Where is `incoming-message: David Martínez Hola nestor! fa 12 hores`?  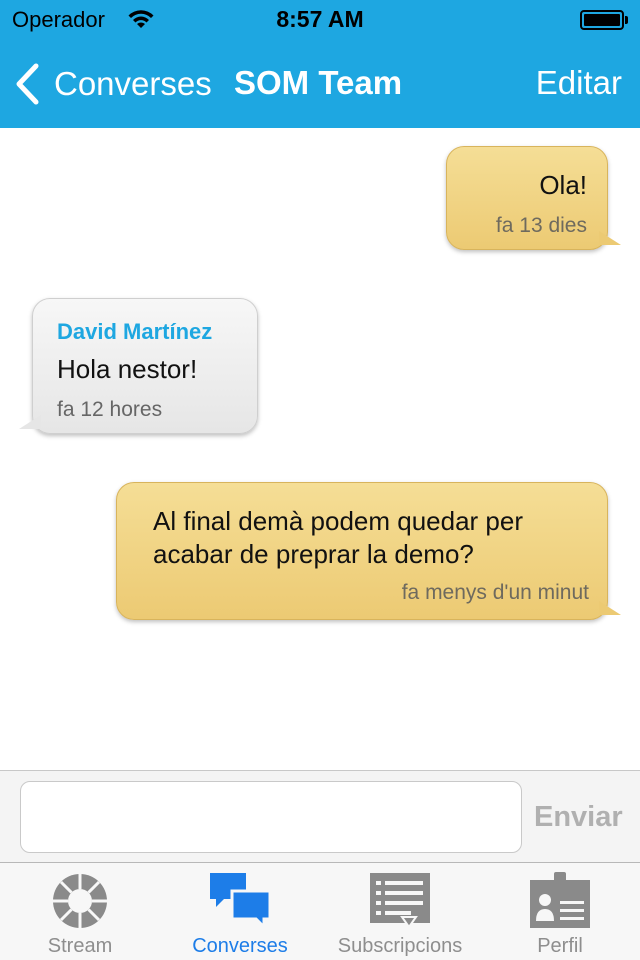 incoming-message: David Martínez Hola nestor! fa 12 hores is located at coordinates (138, 366).